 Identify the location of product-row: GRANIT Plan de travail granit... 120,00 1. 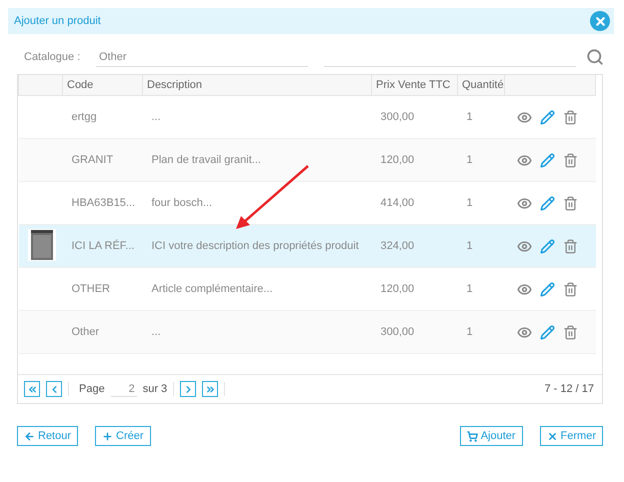
(307, 160).